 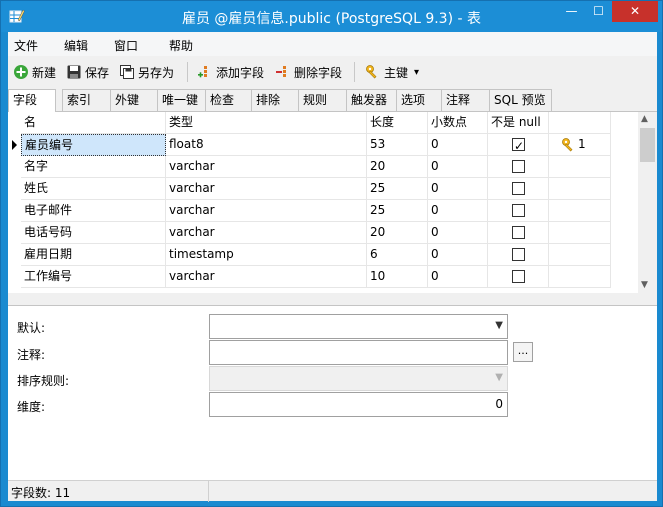 I want to click on column-header-key, so click(x=580, y=123).